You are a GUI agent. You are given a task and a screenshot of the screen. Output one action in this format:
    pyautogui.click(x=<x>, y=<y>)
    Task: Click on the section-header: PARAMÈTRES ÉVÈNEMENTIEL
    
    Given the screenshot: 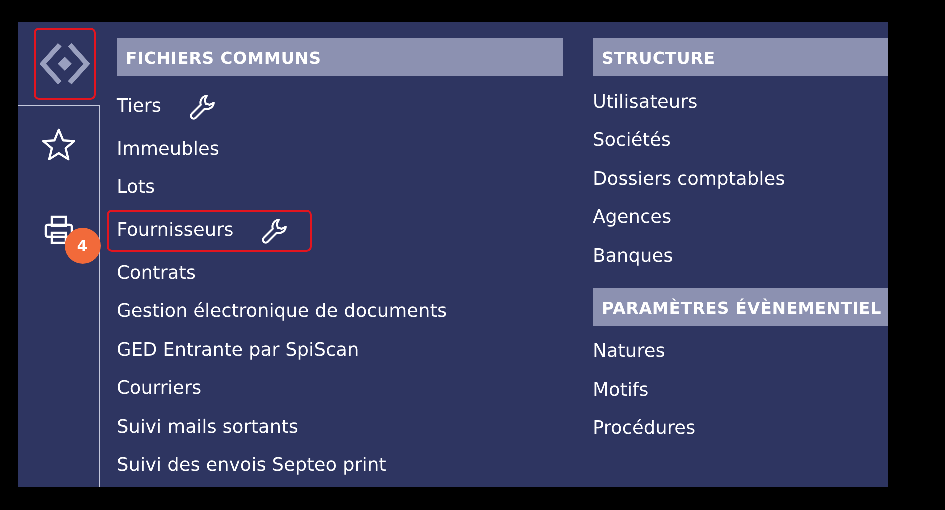 What is the action you would take?
    pyautogui.click(x=740, y=307)
    